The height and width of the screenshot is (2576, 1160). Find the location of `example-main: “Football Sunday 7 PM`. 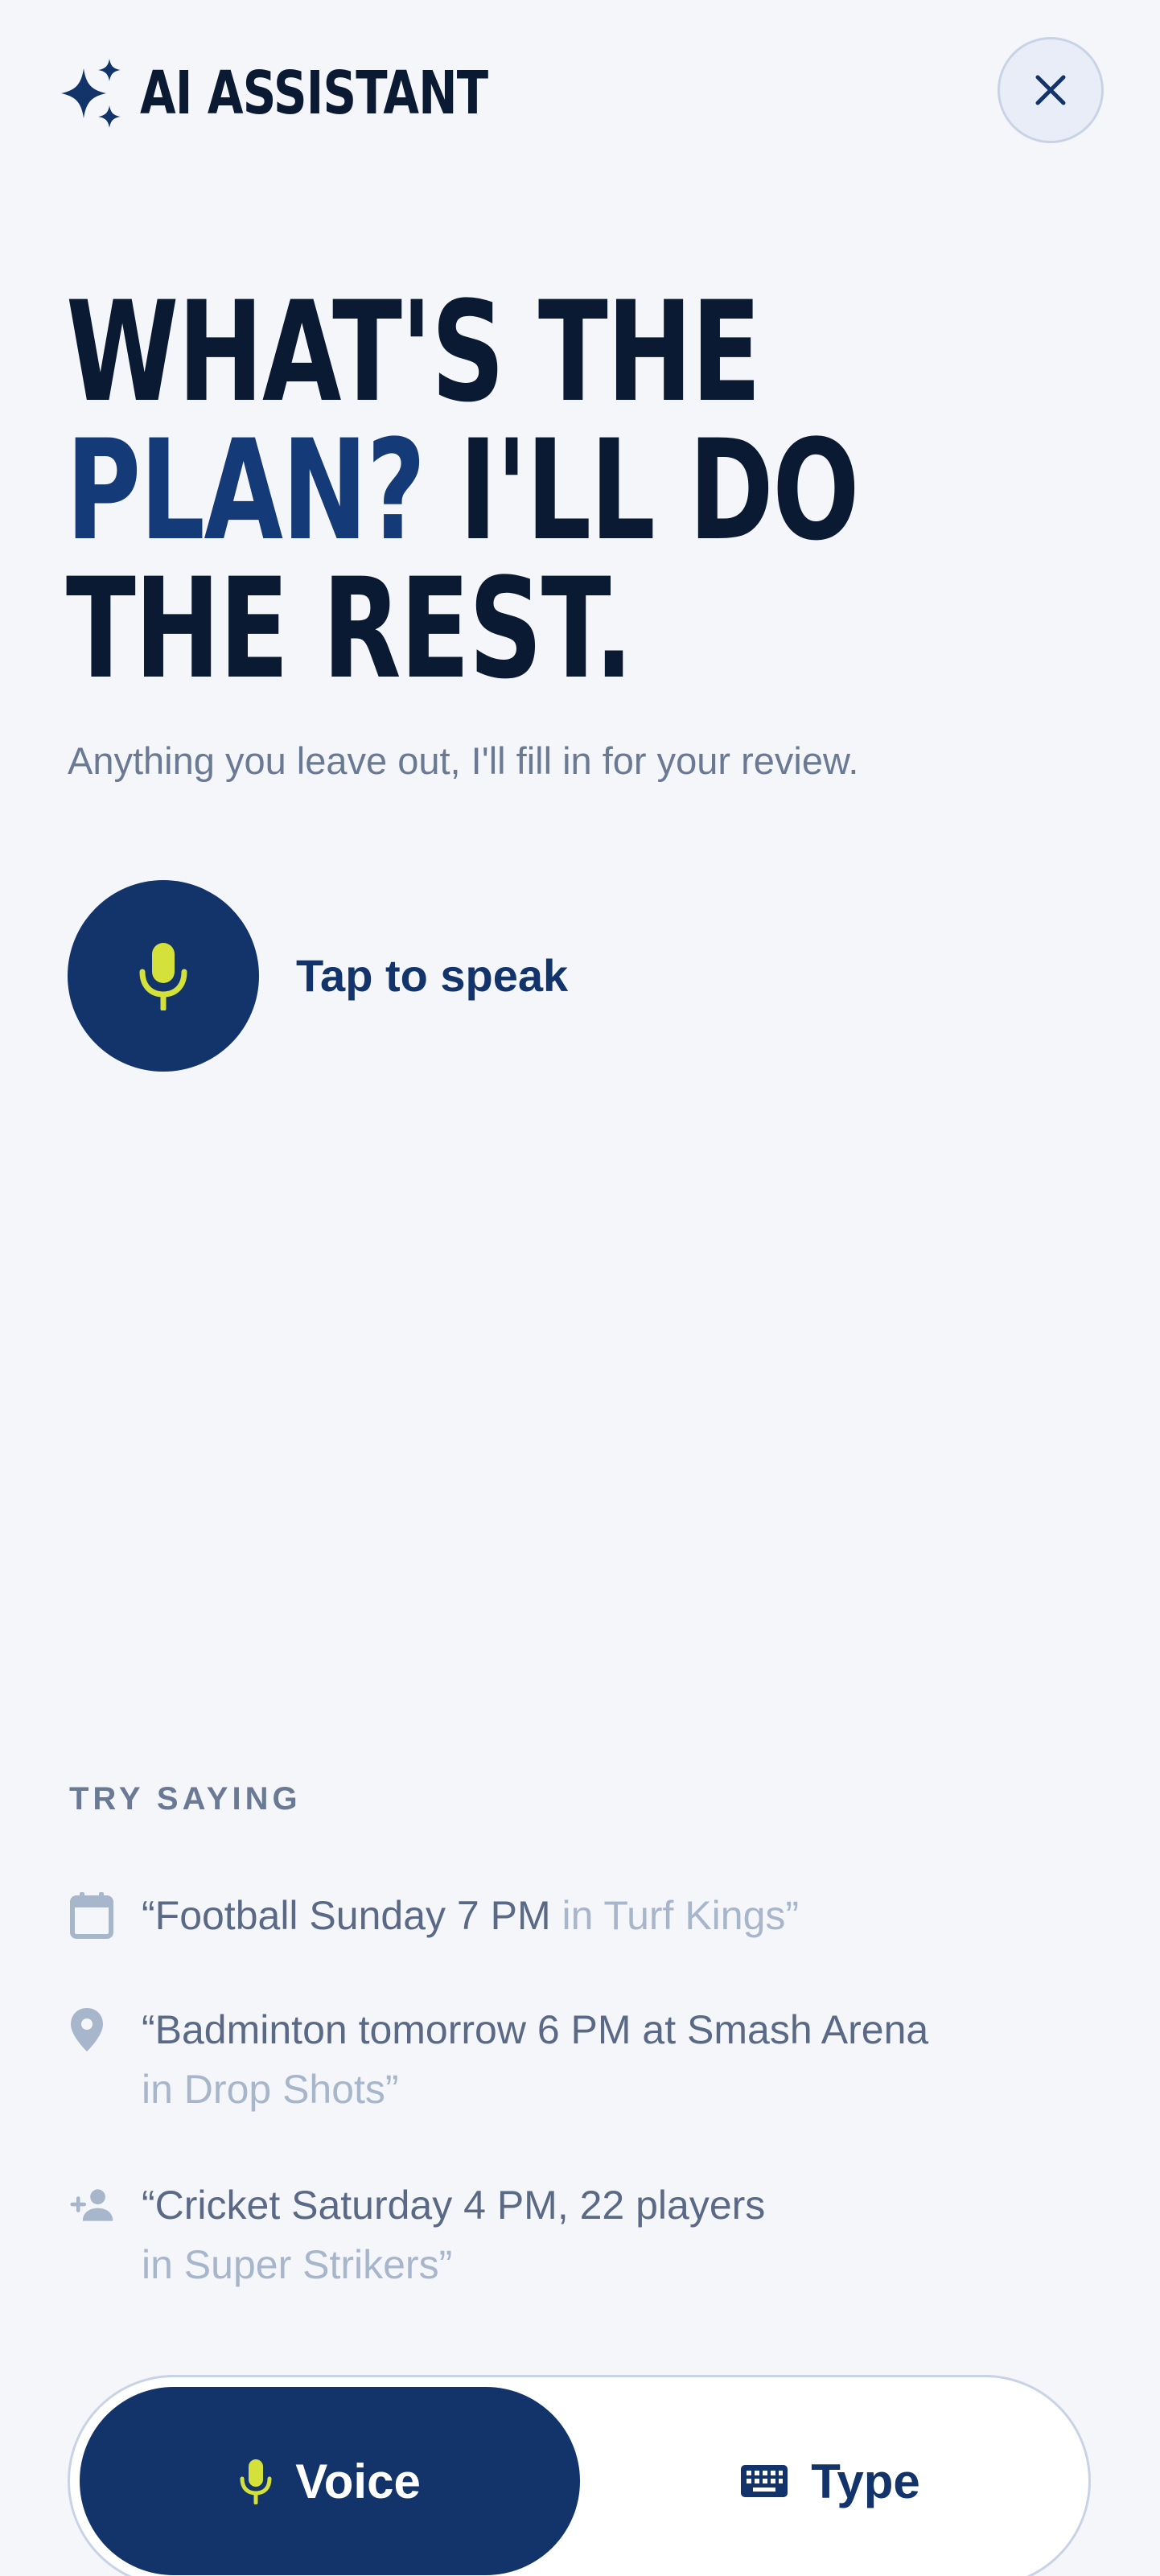

example-main: “Football Sunday 7 PM is located at coordinates (346, 1915).